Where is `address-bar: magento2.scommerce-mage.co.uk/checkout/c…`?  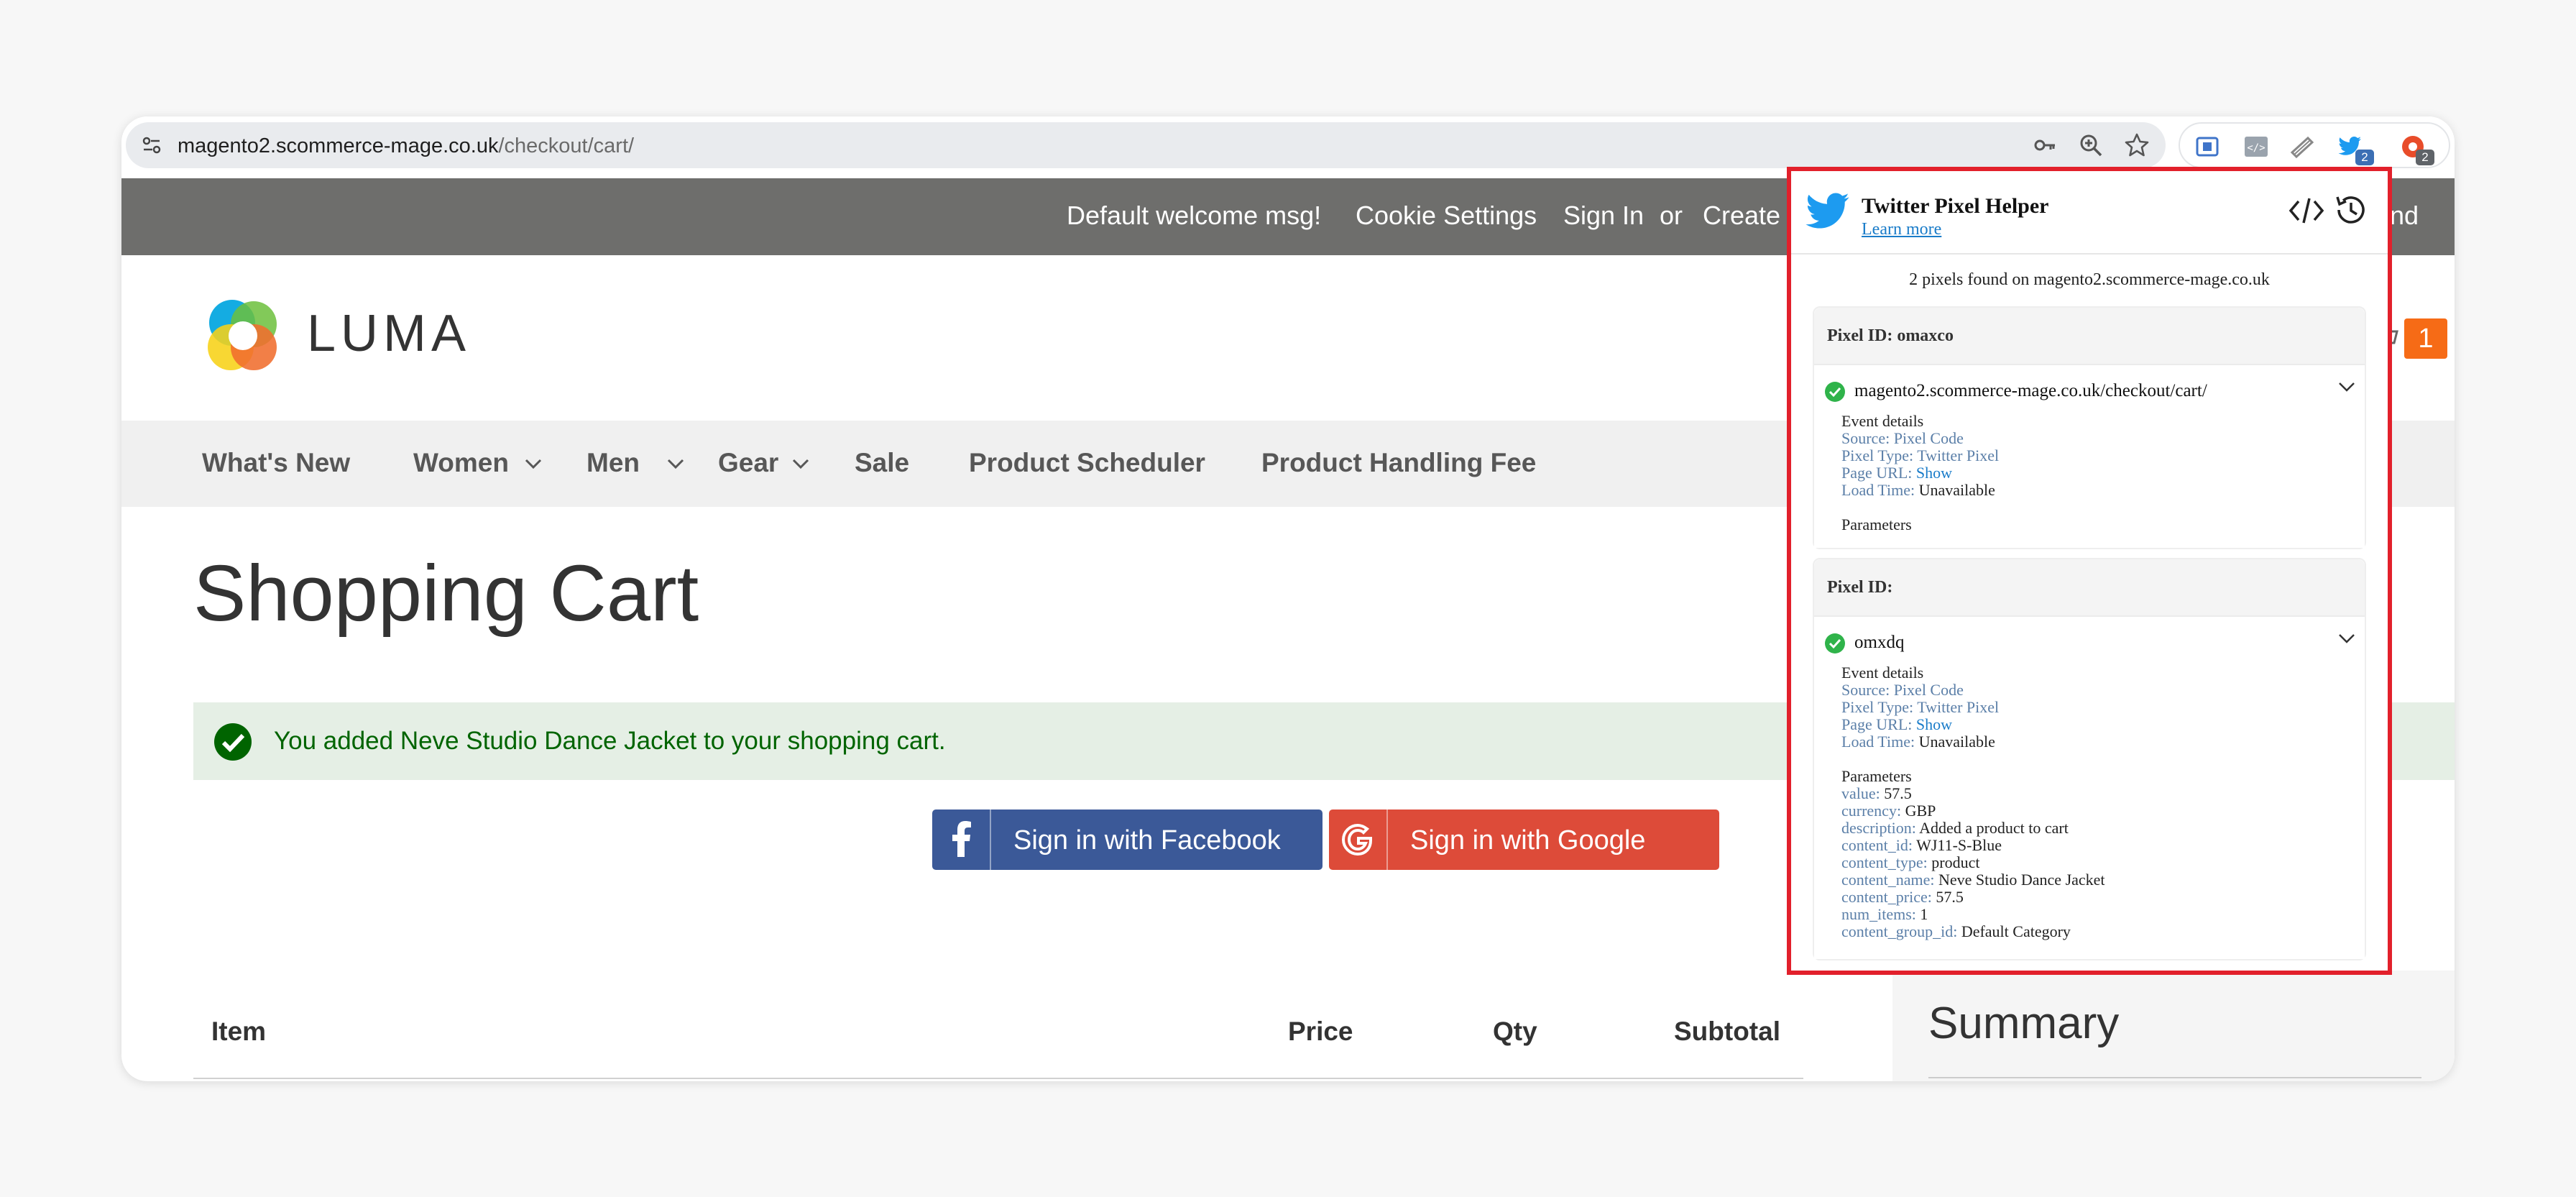
address-bar: magento2.scommerce-mage.co.uk/checkout/c… is located at coordinates (1146, 145).